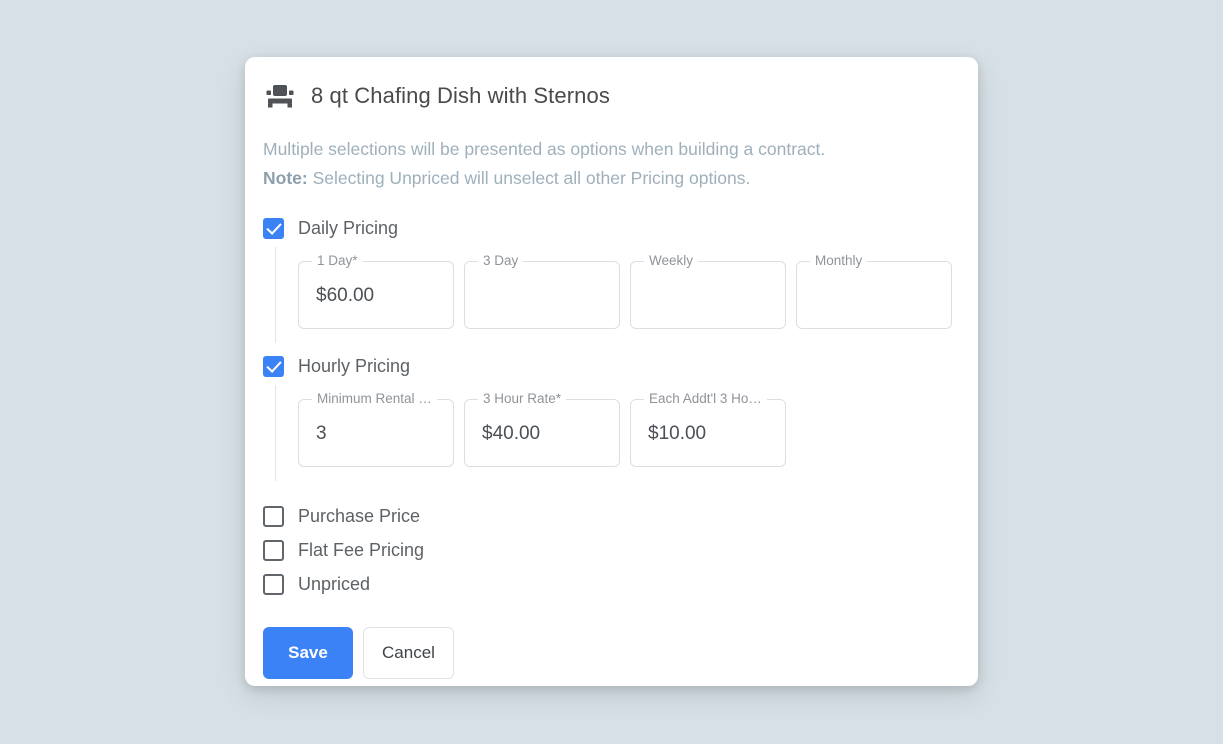 Image resolution: width=1223 pixels, height=744 pixels. What do you see at coordinates (361, 550) in the screenshot?
I see `flat-fee-pricing-label: Flat Fee Pricing` at bounding box center [361, 550].